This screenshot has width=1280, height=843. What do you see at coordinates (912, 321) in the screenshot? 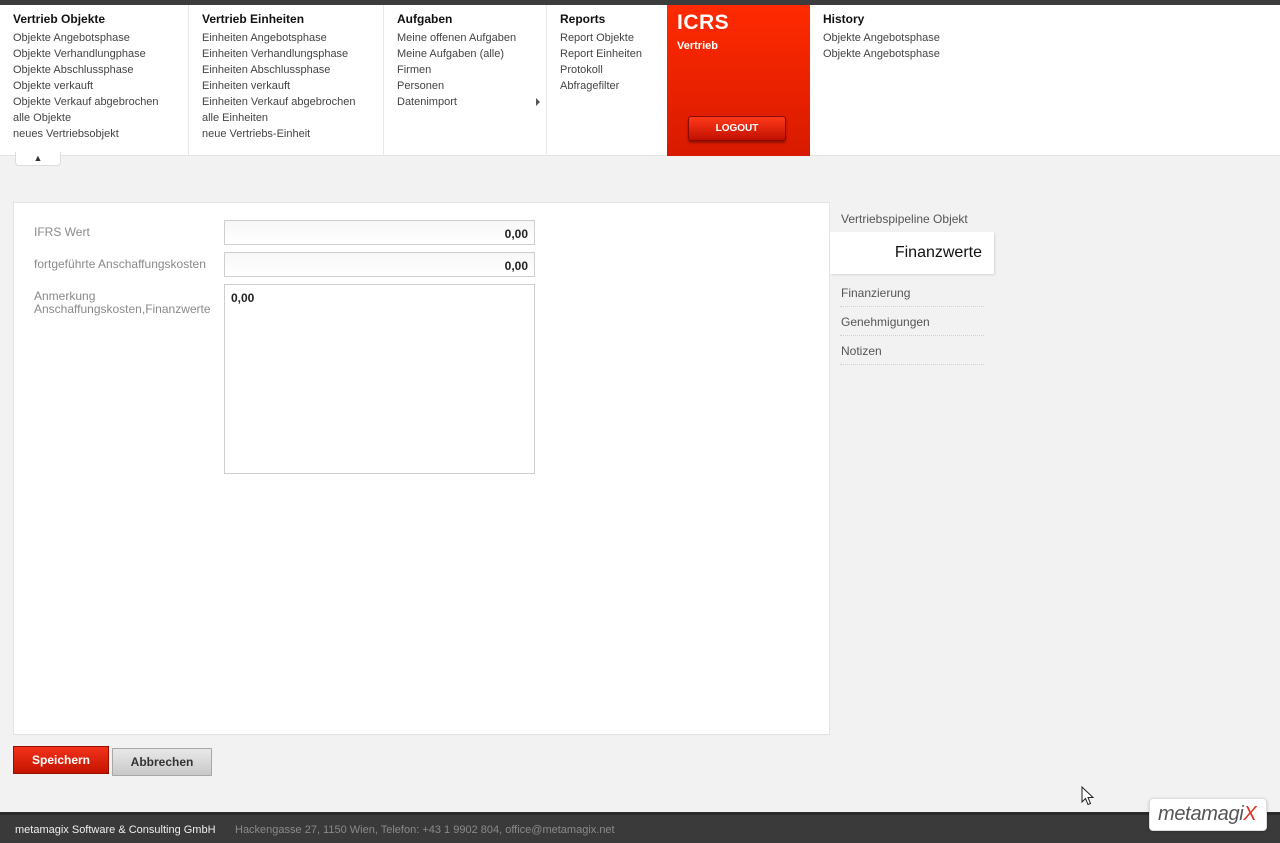
I see `side-tab-genehmigungen: Genehmigungen` at bounding box center [912, 321].